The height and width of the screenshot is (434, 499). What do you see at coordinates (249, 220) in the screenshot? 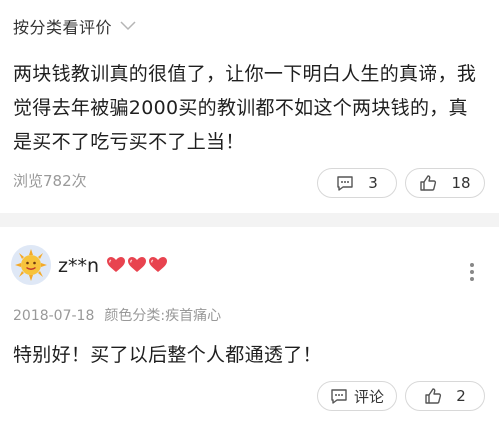
I see `section-divider` at bounding box center [249, 220].